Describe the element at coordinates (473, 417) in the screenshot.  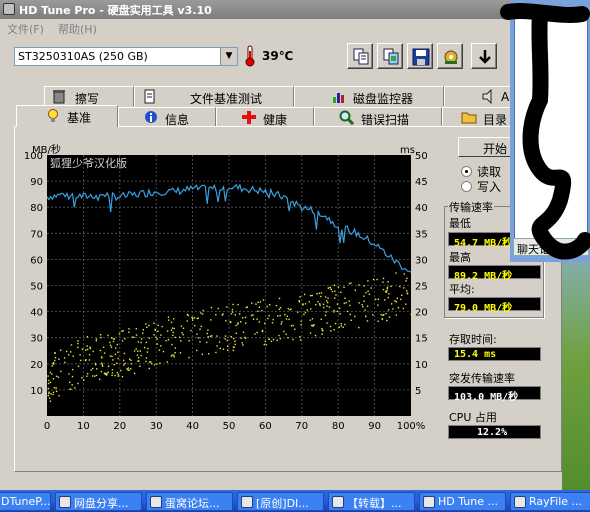
I see `cpu-usage-label: CPU 占用` at that location.